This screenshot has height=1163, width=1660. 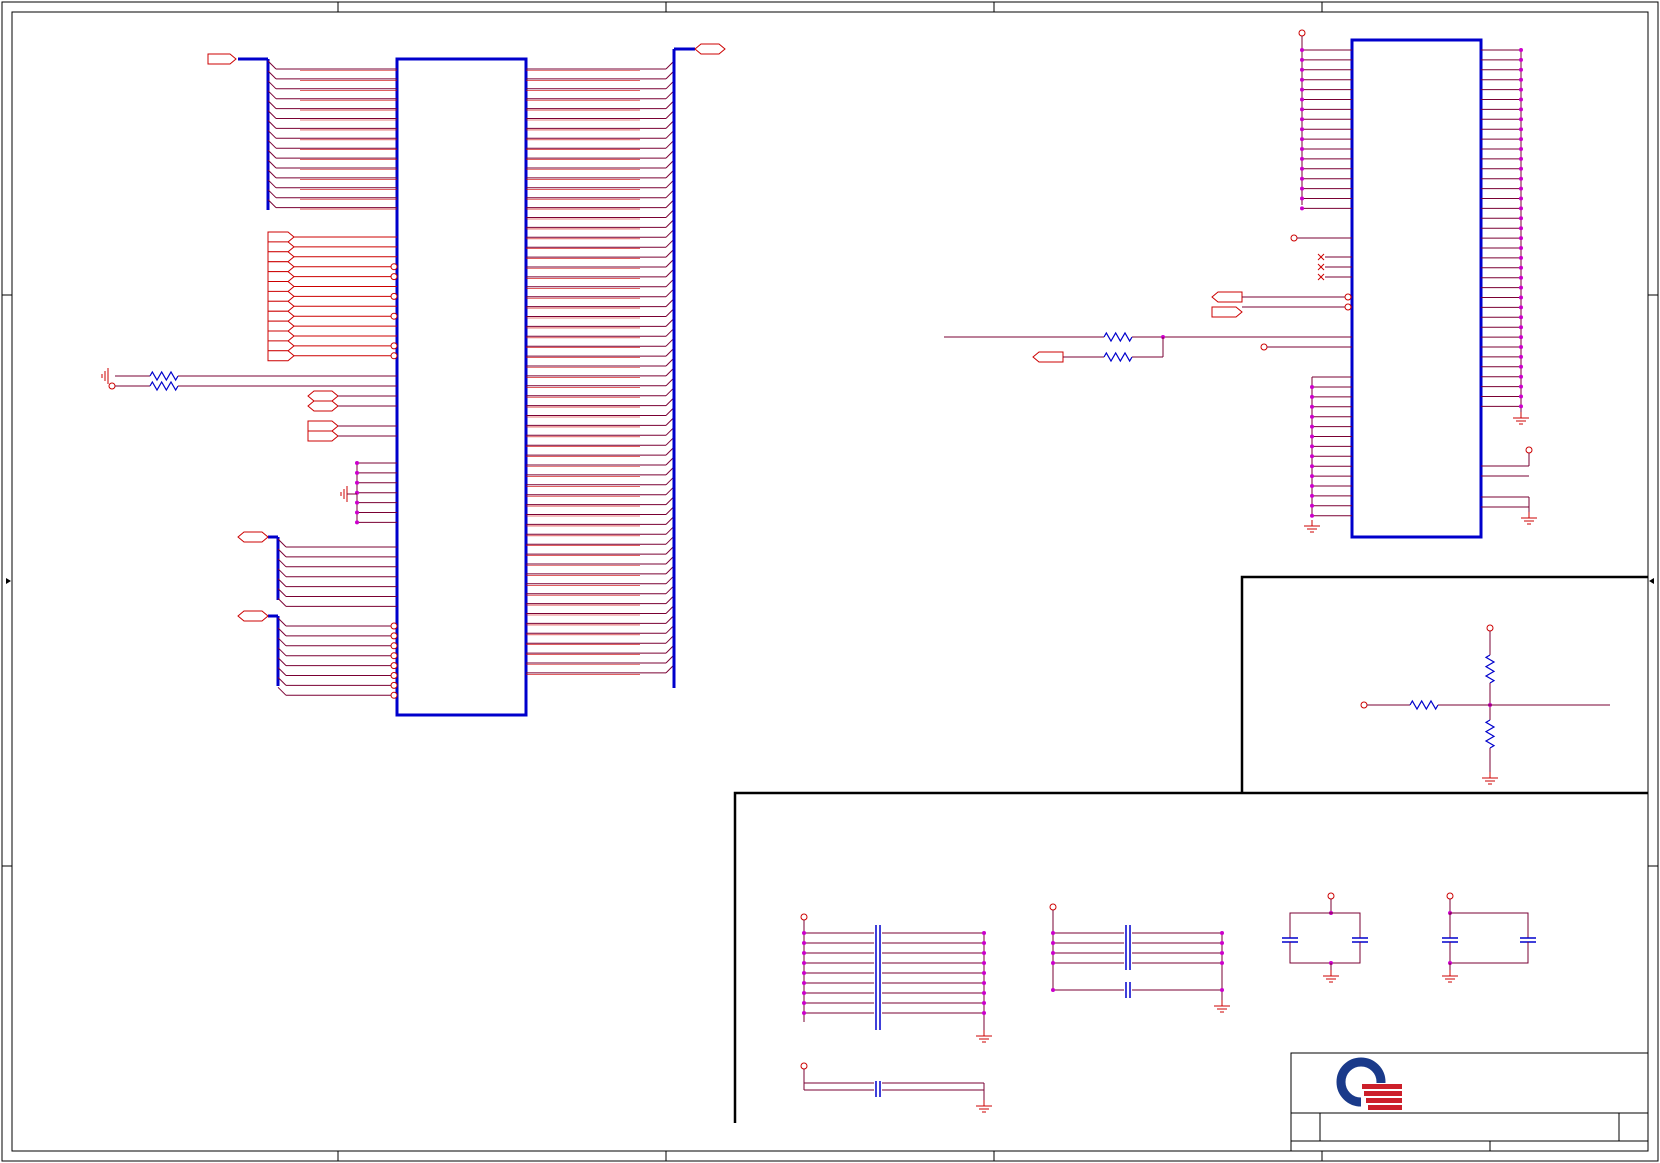 I want to click on port-bus-left-top, so click(x=222, y=59).